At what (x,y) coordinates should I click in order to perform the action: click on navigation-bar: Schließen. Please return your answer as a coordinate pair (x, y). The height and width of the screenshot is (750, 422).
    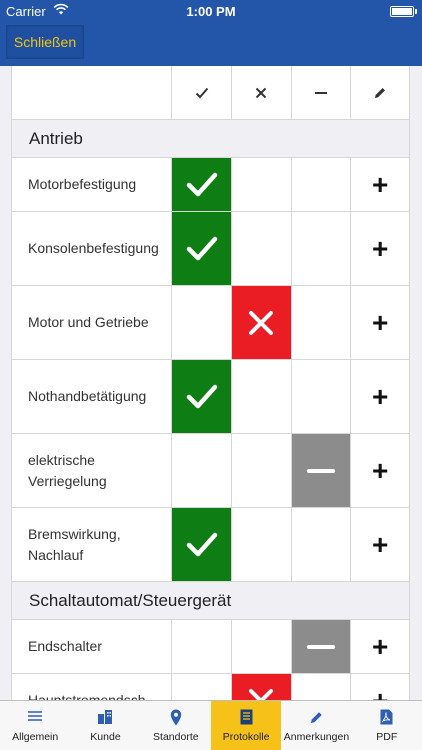
    Looking at the image, I should click on (211, 44).